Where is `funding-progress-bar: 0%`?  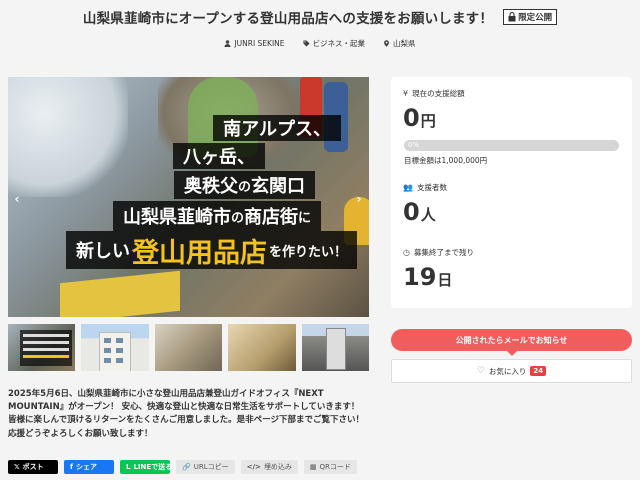
funding-progress-bar: 0% is located at coordinates (511, 145).